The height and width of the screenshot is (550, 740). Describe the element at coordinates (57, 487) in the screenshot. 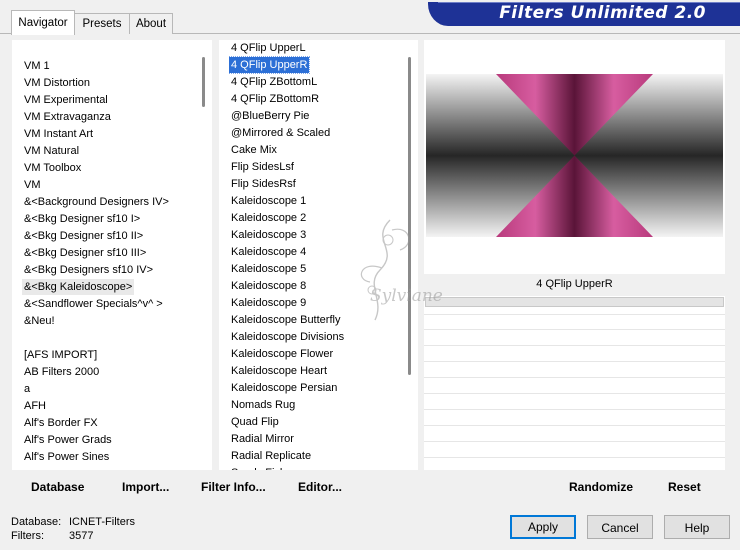

I see `database-button: Database` at that location.